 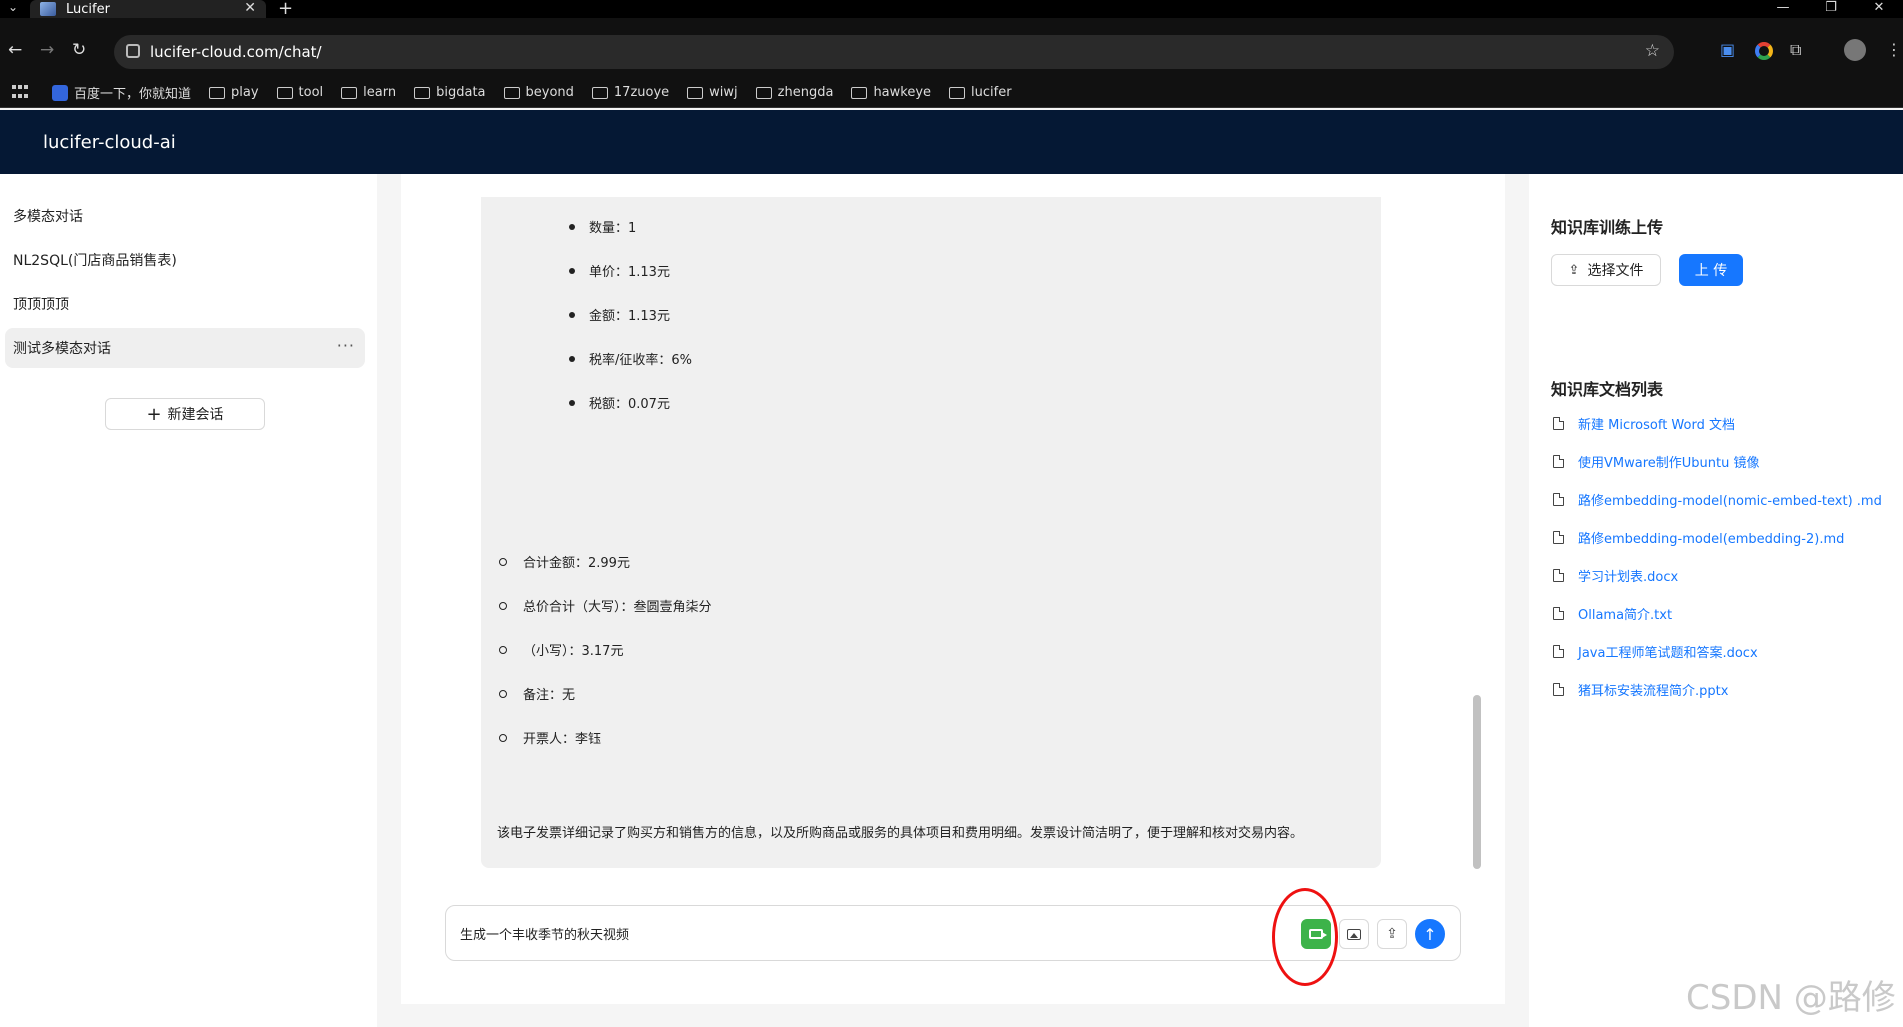 What do you see at coordinates (537, 693) in the screenshot?
I see `list-item: 备注：无` at bounding box center [537, 693].